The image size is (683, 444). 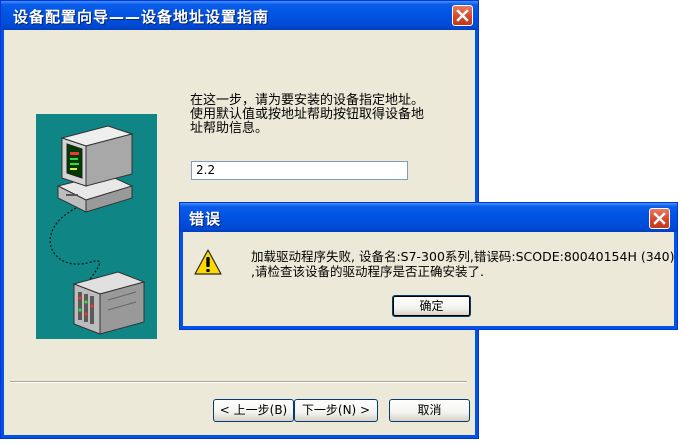 I want to click on wizard-titlebar: 设备配置向导——设备地址设置指南, so click(x=239, y=15).